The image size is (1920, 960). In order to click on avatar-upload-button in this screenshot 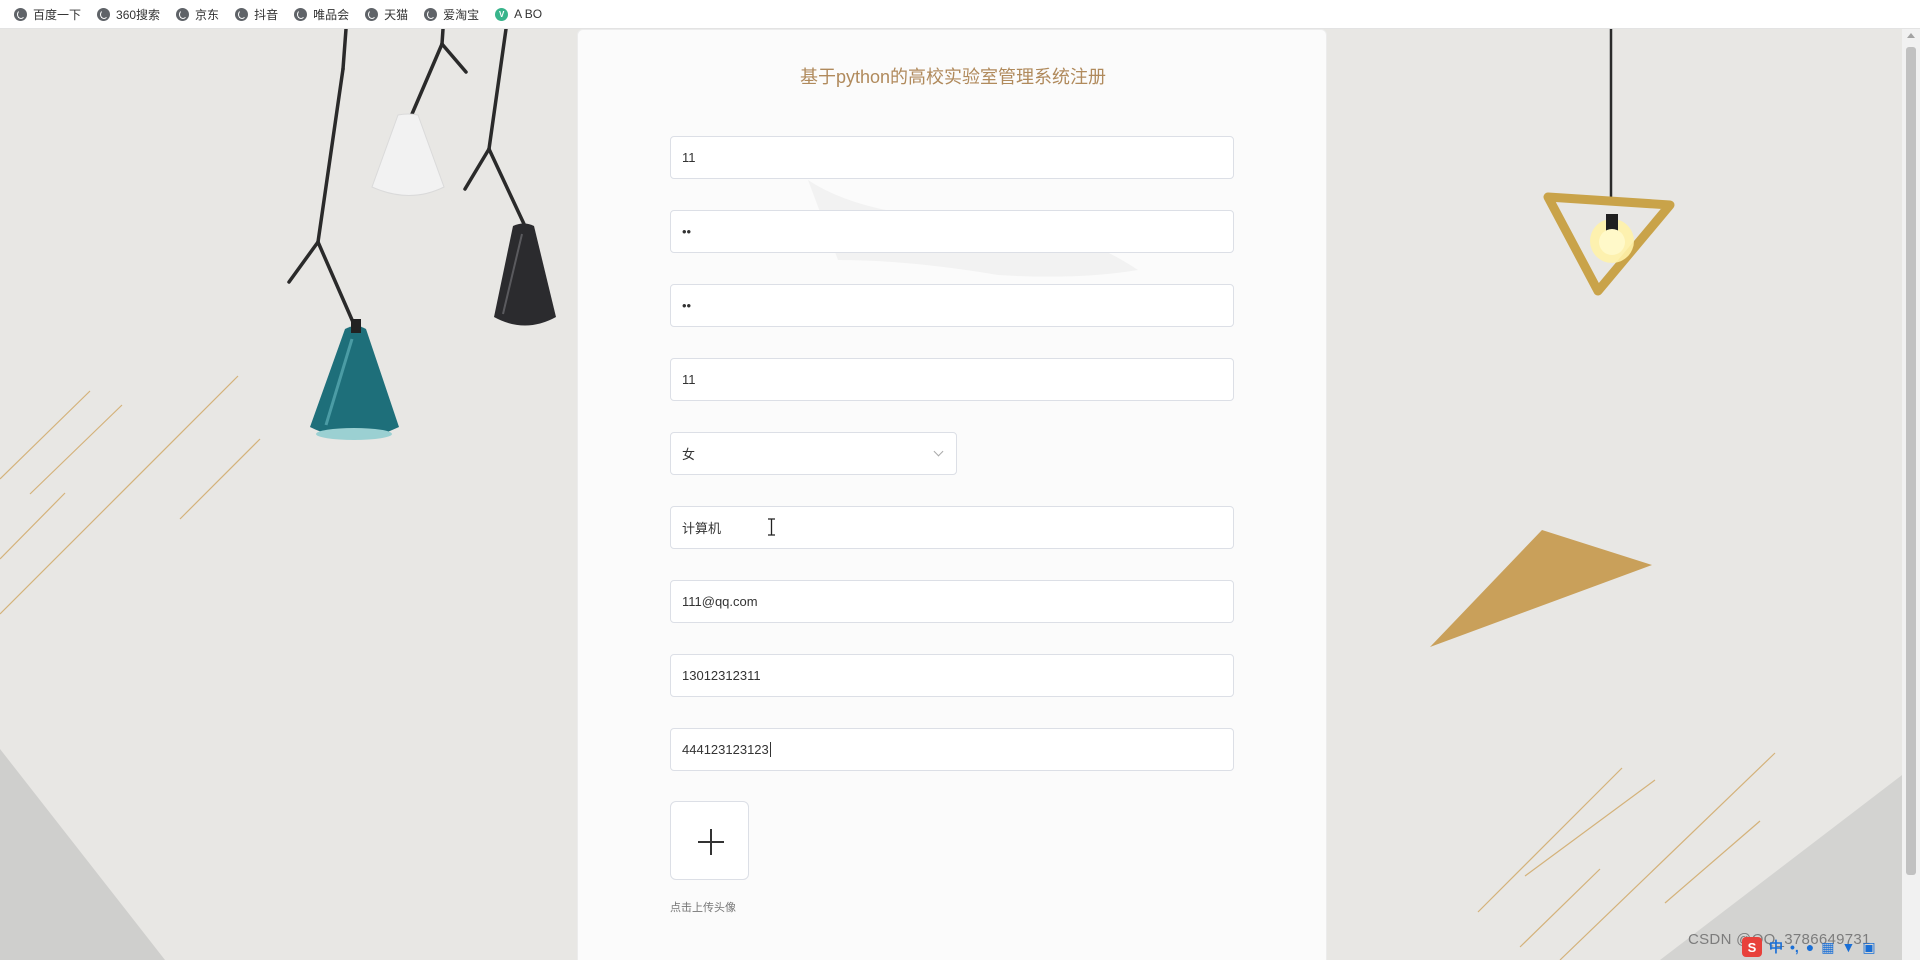, I will do `click(709, 840)`.